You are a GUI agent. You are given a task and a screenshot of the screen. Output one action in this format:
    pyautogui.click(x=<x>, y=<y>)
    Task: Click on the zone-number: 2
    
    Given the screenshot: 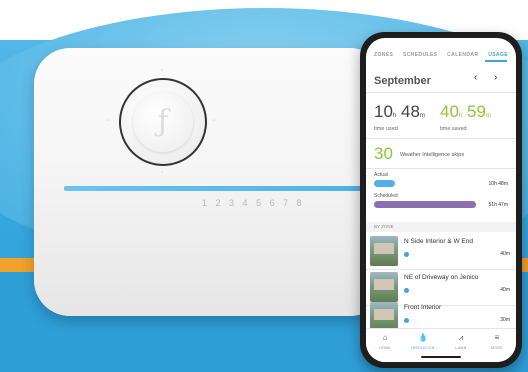 What is the action you would take?
    pyautogui.click(x=218, y=203)
    